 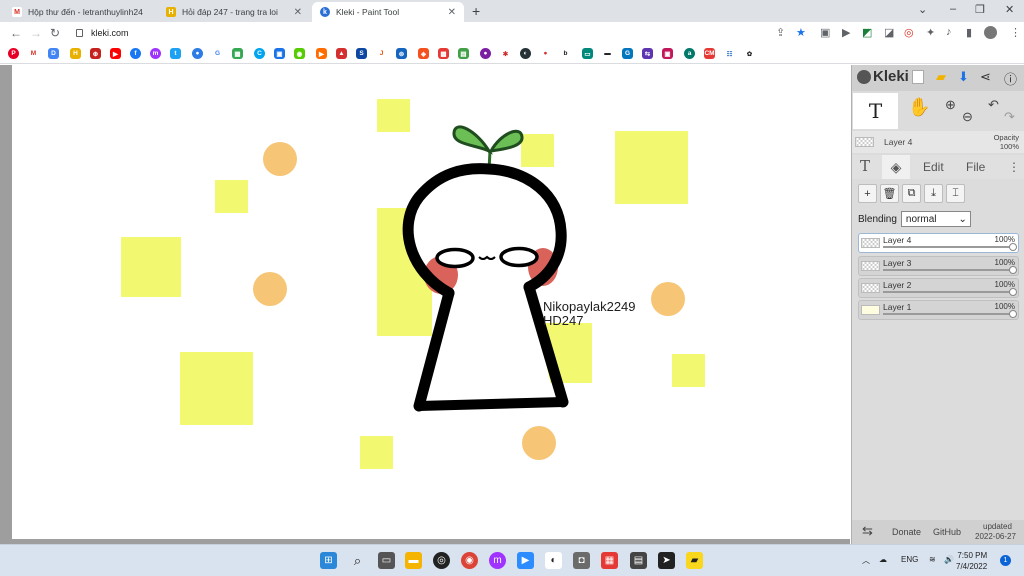 What do you see at coordinates (906, 532) in the screenshot?
I see `donate-link: Donate` at bounding box center [906, 532].